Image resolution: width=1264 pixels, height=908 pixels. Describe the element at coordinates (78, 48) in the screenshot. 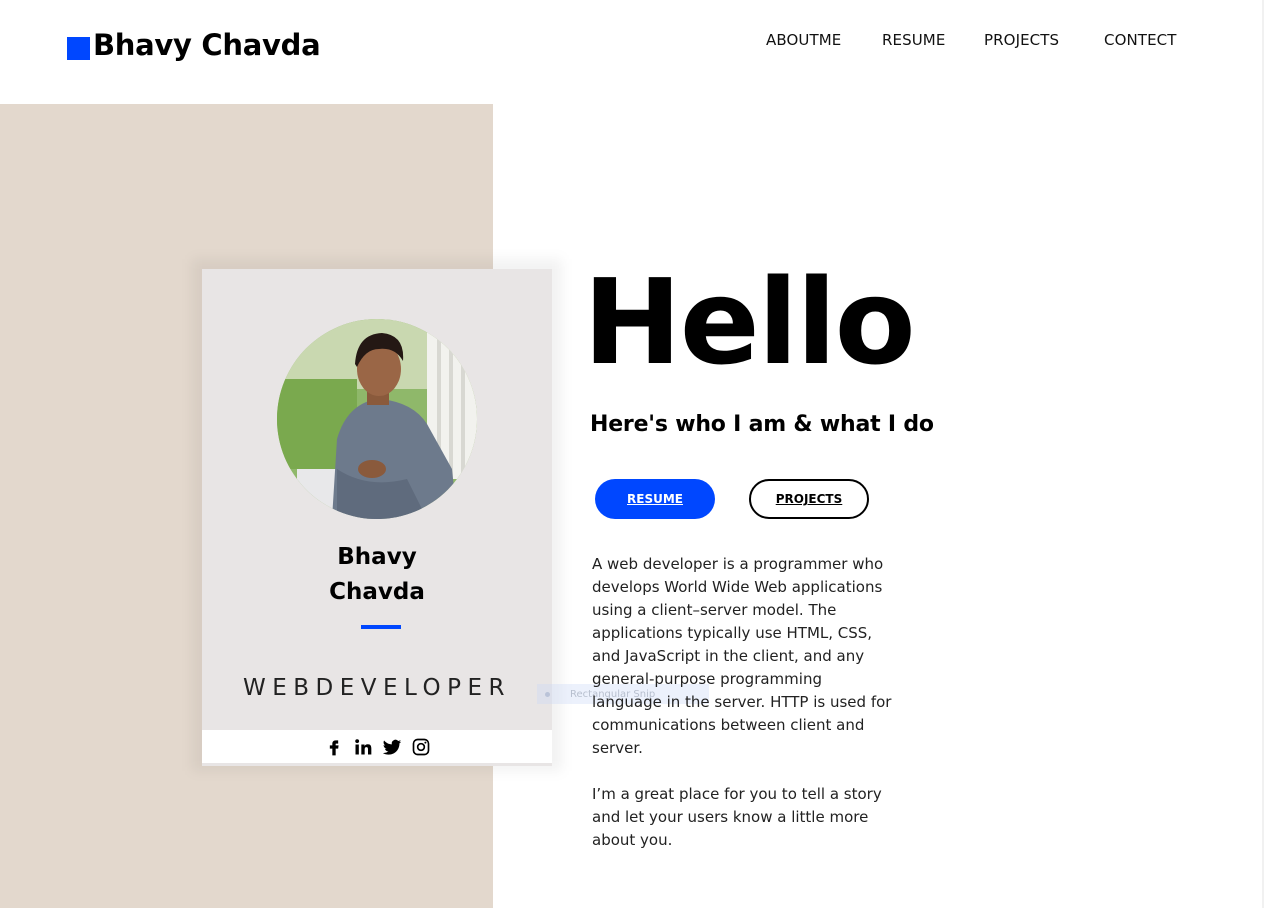

I see `brand-logo-square` at that location.